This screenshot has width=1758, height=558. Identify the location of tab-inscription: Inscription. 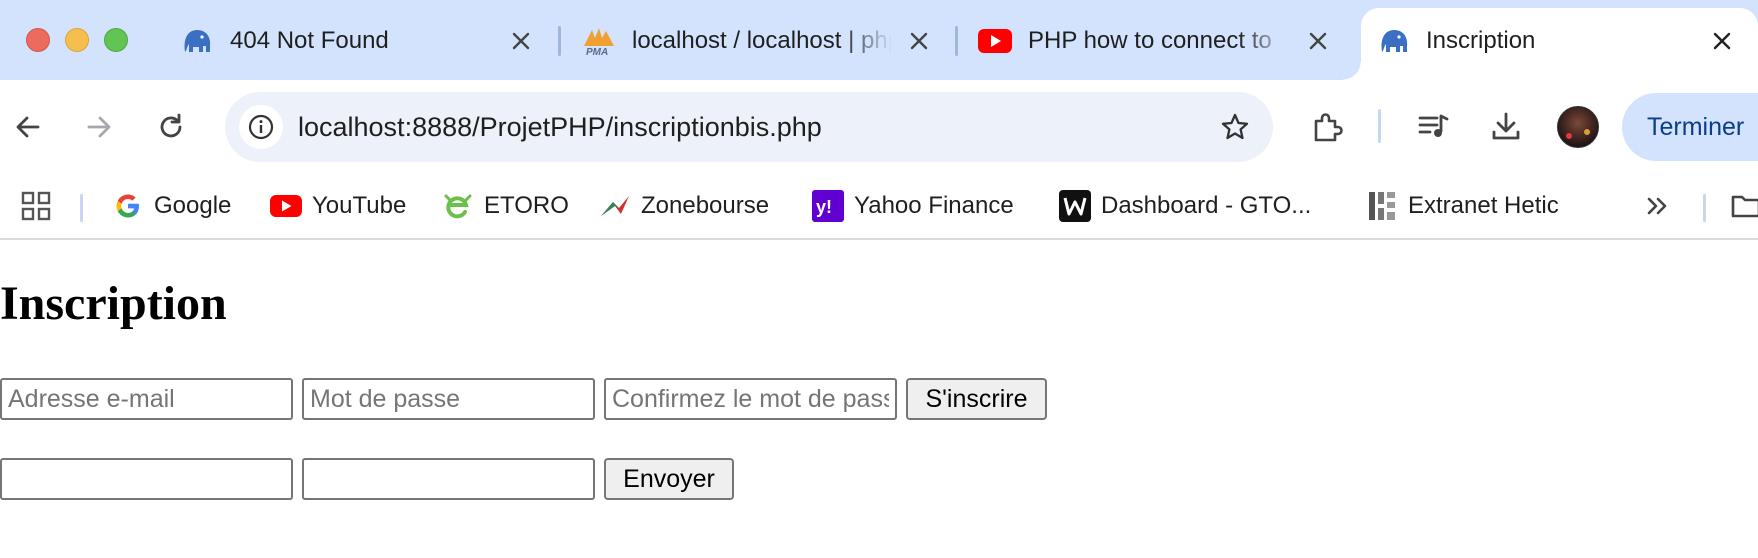
(1550, 44).